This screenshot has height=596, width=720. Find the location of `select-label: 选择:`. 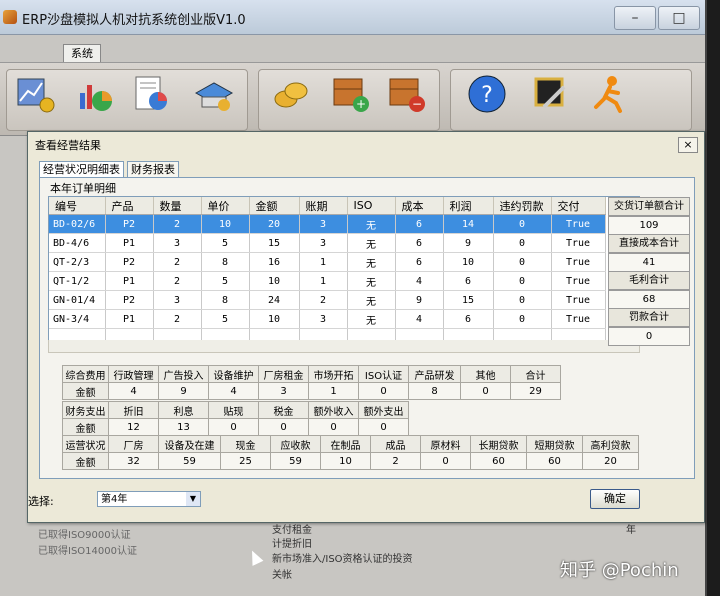

select-label: 选择: is located at coordinates (41, 501).